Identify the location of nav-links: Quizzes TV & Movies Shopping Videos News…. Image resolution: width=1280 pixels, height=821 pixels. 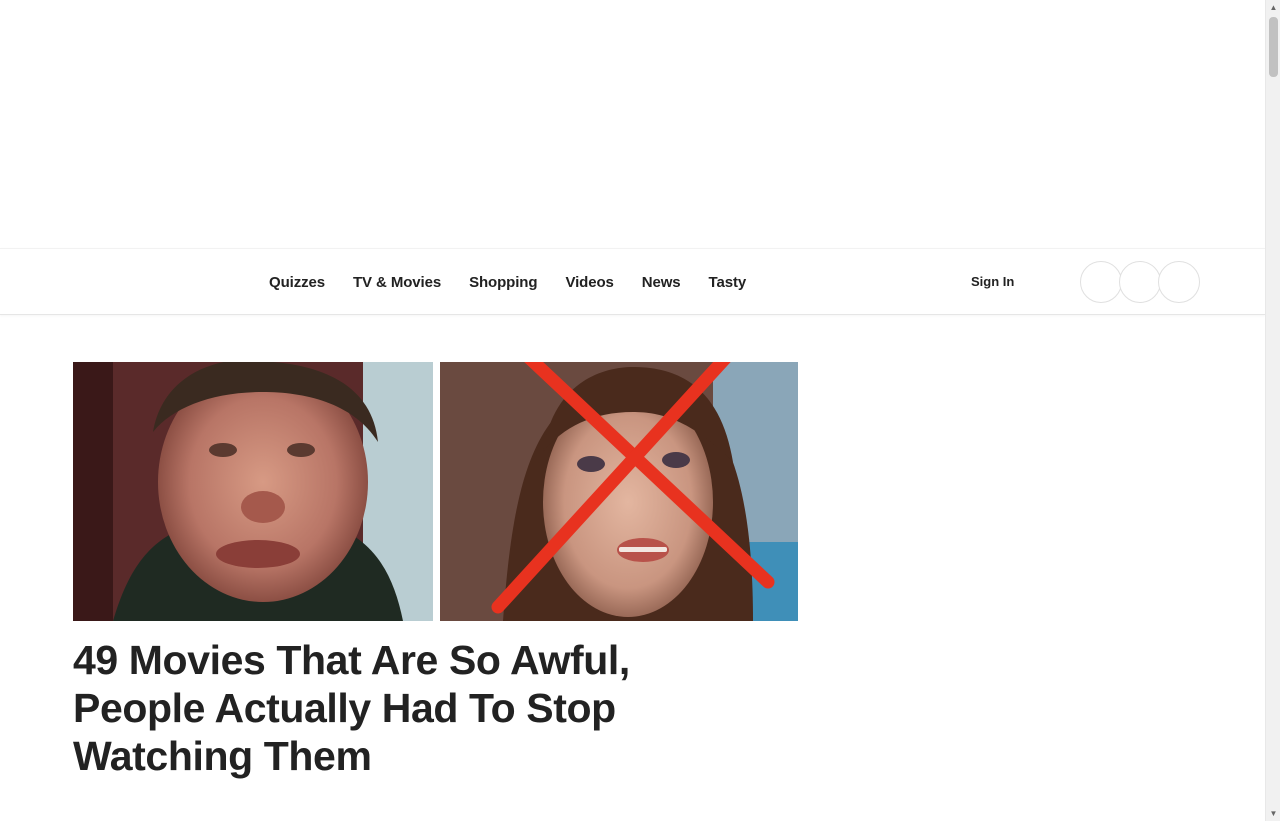
(507, 282).